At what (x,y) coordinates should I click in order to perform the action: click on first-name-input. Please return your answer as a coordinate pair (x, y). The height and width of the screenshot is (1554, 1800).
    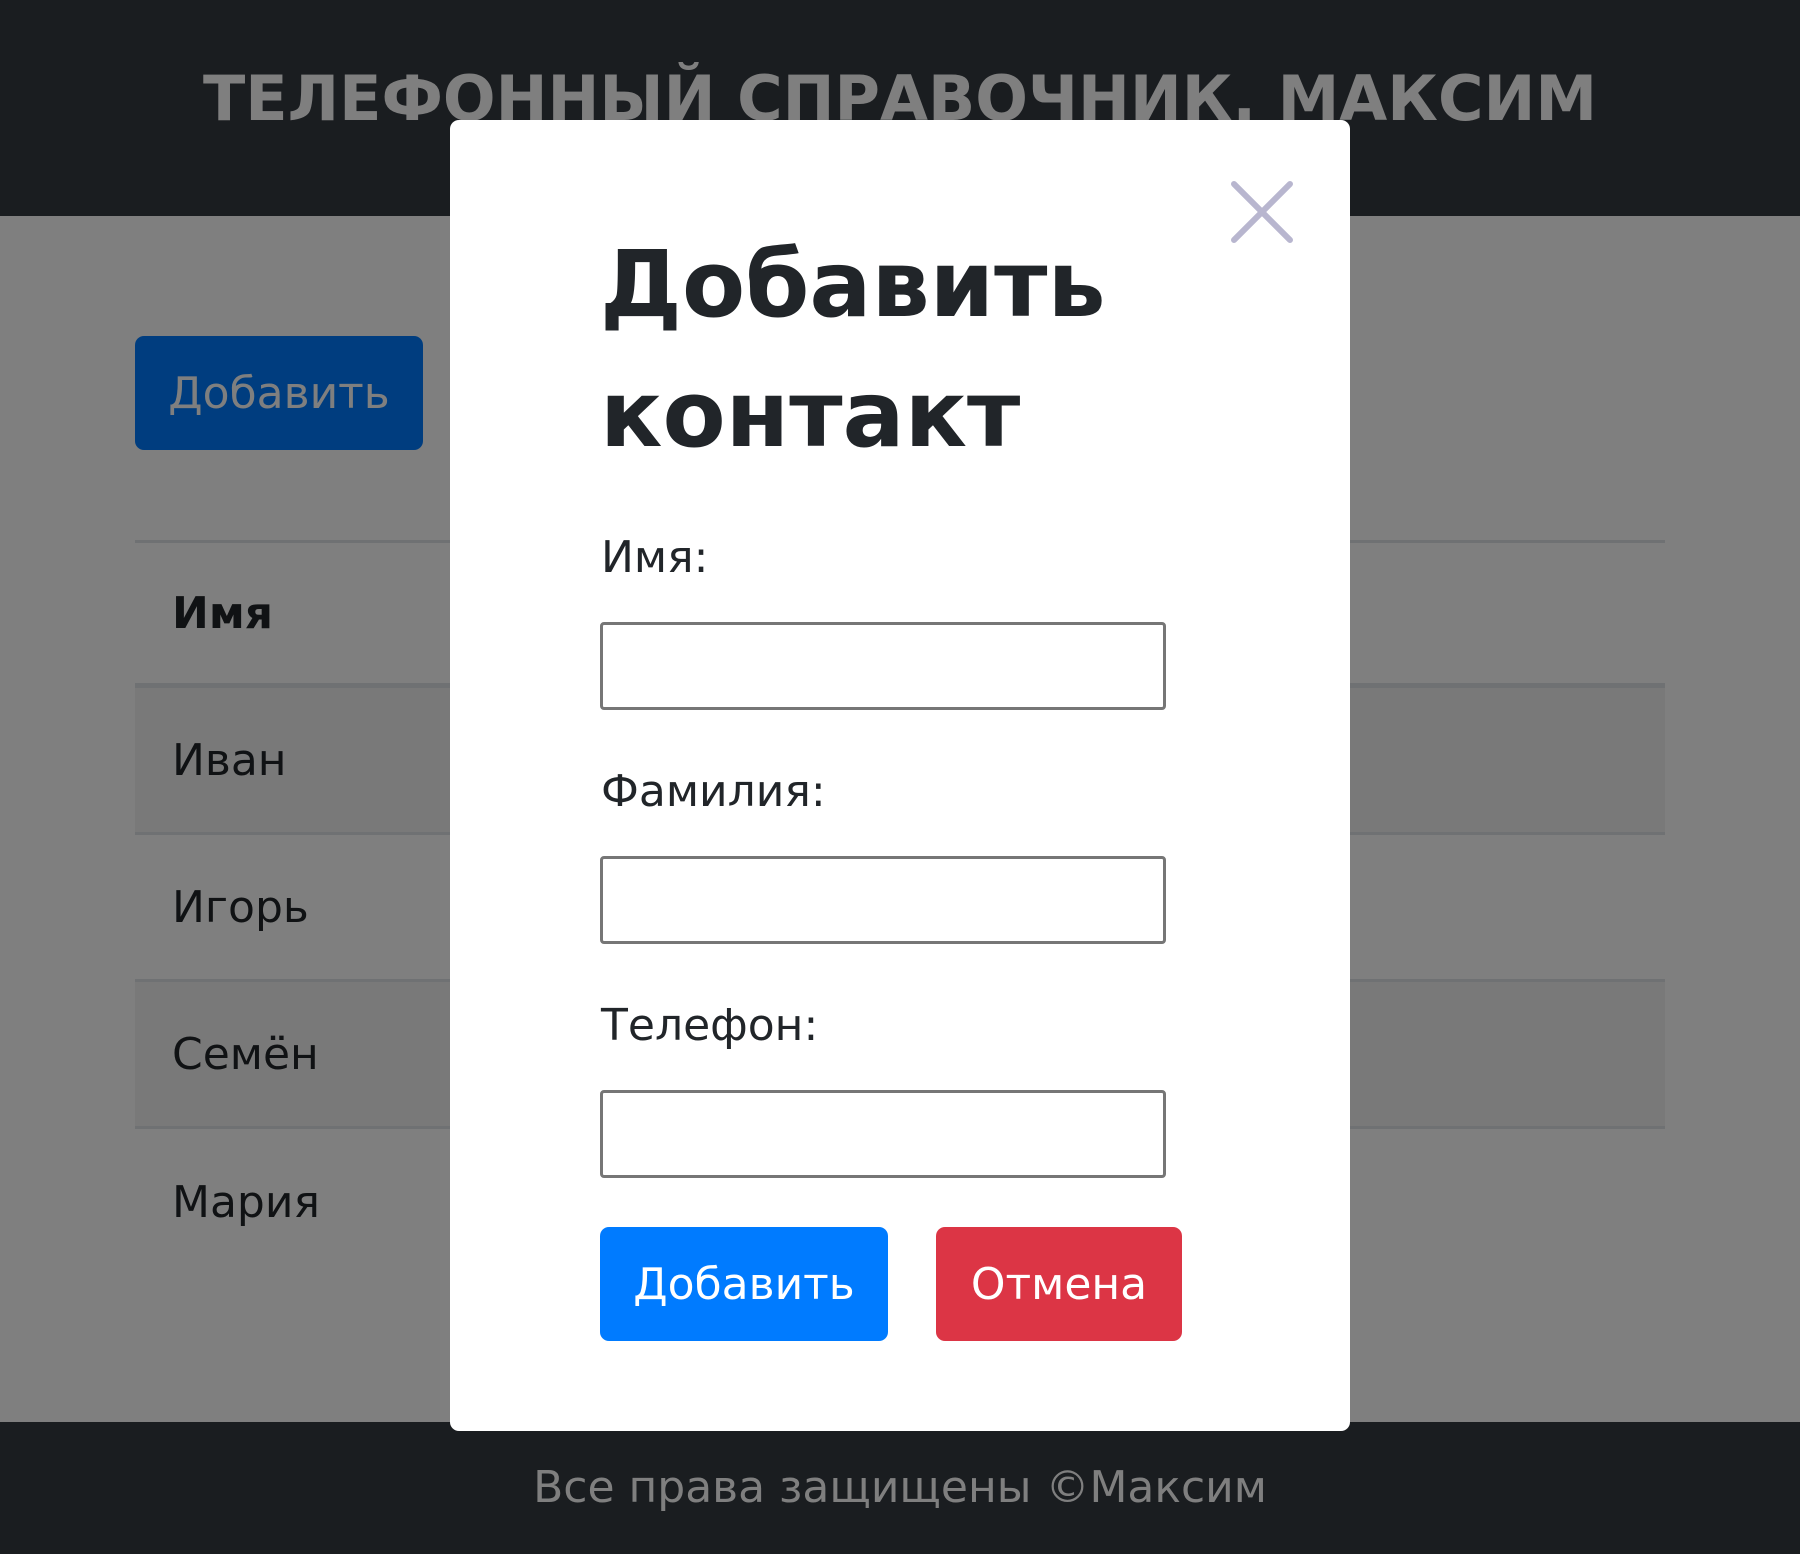
    Looking at the image, I should click on (883, 666).